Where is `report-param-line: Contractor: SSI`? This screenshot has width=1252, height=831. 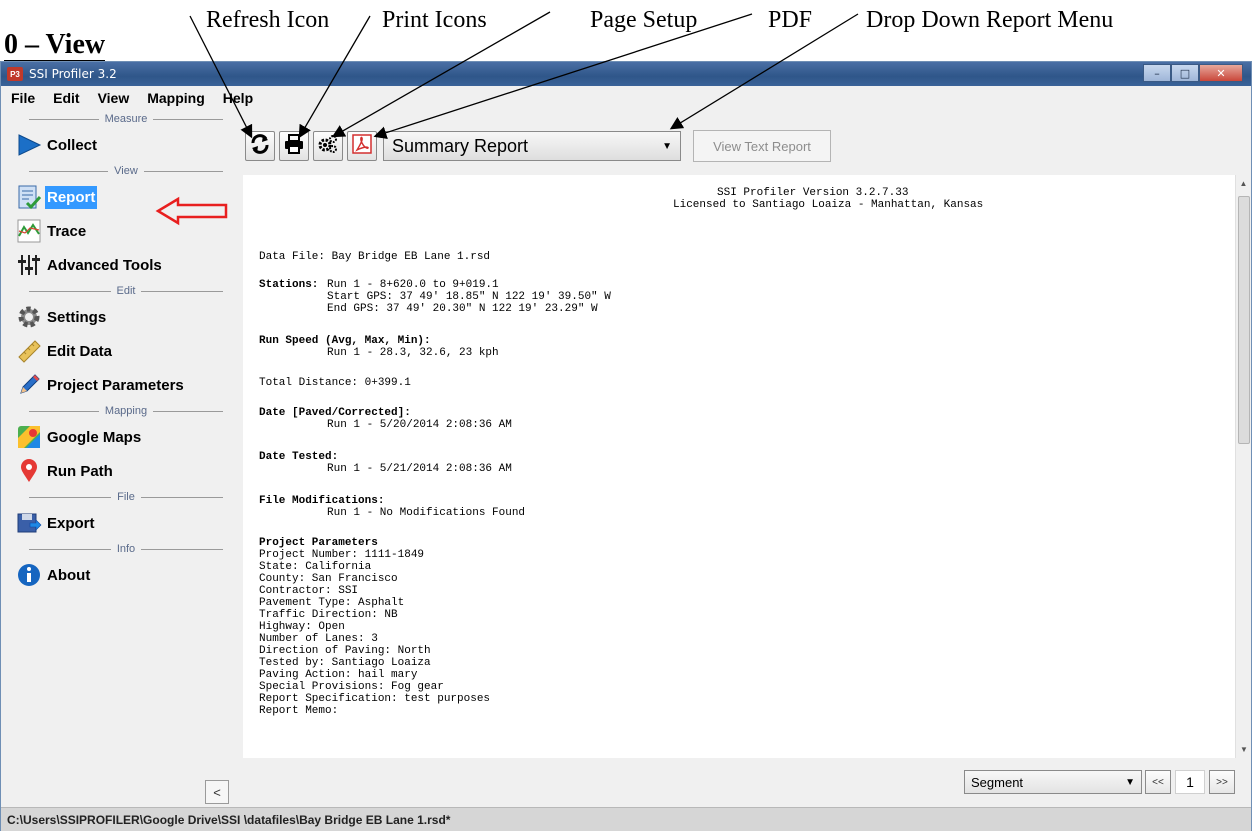 report-param-line: Contractor: SSI is located at coordinates (309, 591).